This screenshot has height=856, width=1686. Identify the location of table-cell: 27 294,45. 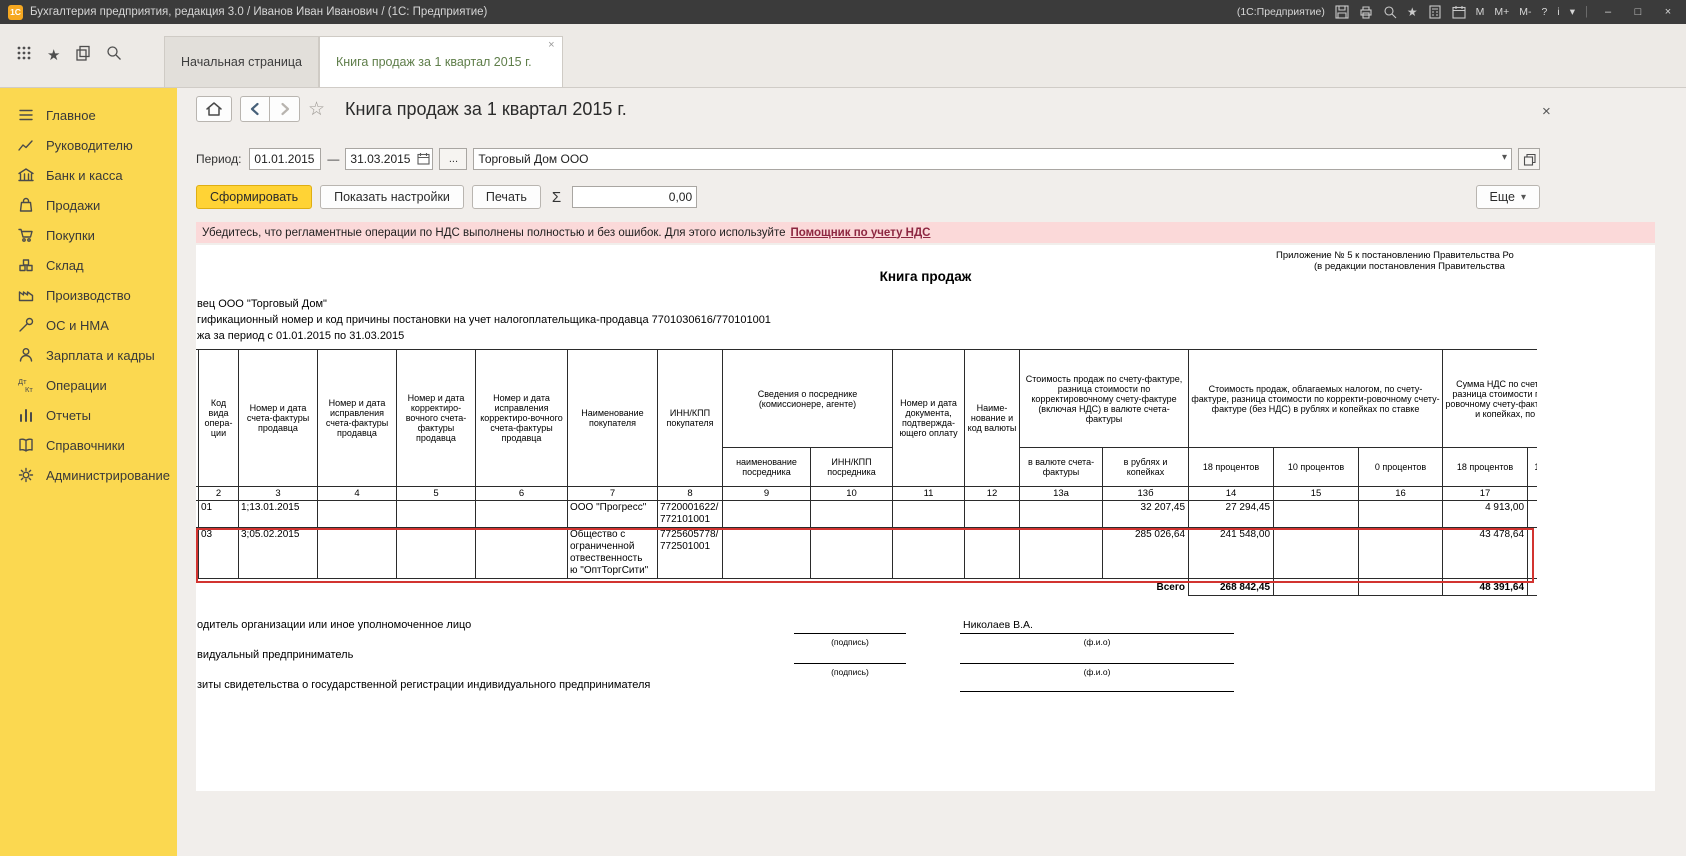
(1231, 514).